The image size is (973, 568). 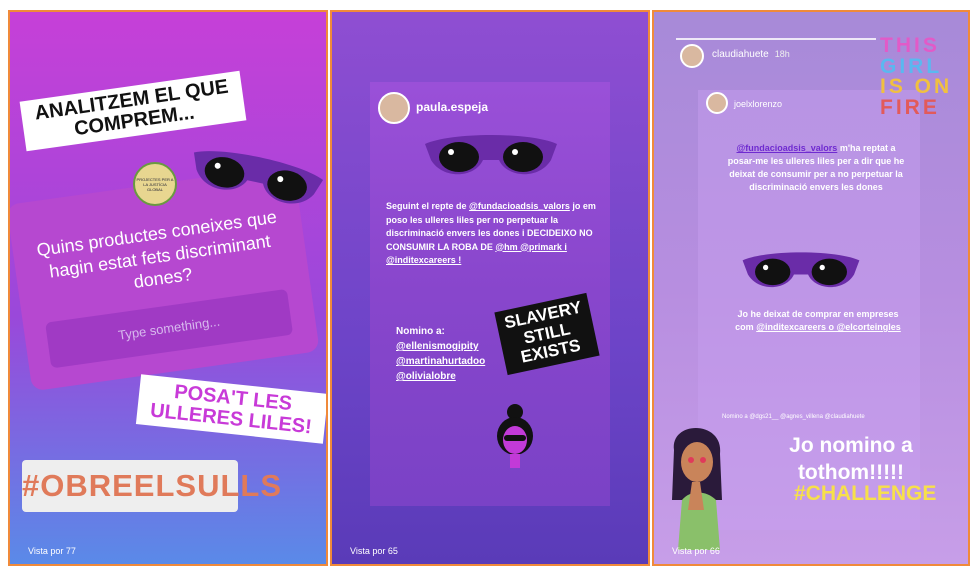 I want to click on praying-girl-illustration, so click(x=697, y=488).